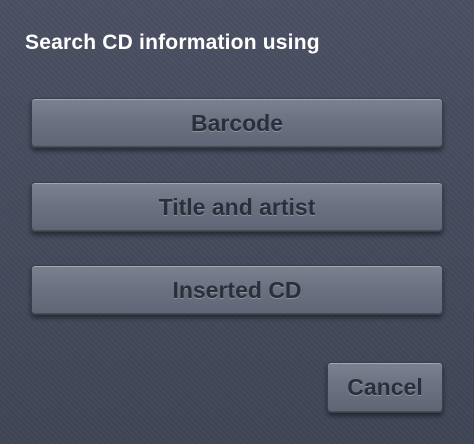  I want to click on cancel-button-label: Cancel, so click(385, 387).